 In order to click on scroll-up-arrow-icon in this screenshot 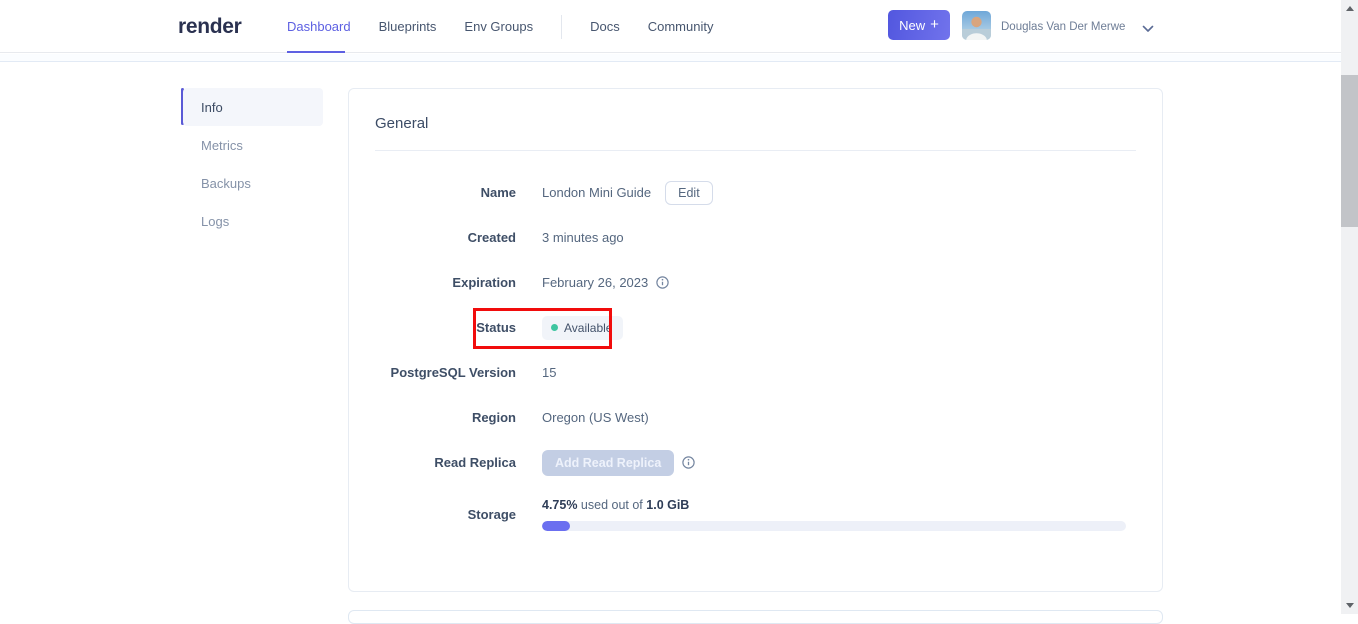, I will do `click(1349, 8)`.